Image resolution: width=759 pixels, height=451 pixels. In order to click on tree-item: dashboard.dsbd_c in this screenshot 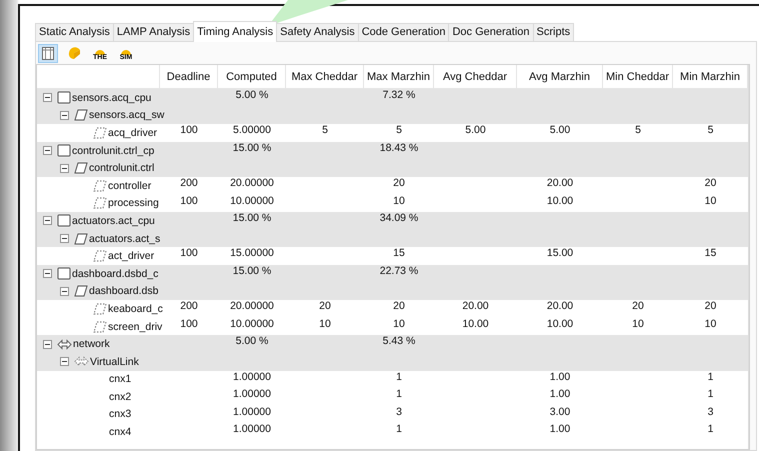, I will do `click(115, 274)`.